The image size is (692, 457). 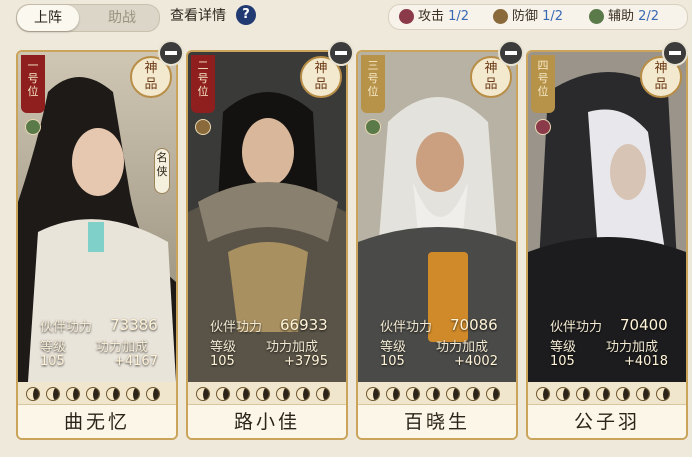 What do you see at coordinates (621, 16) in the screenshot?
I see `role-label: 辅助` at bounding box center [621, 16].